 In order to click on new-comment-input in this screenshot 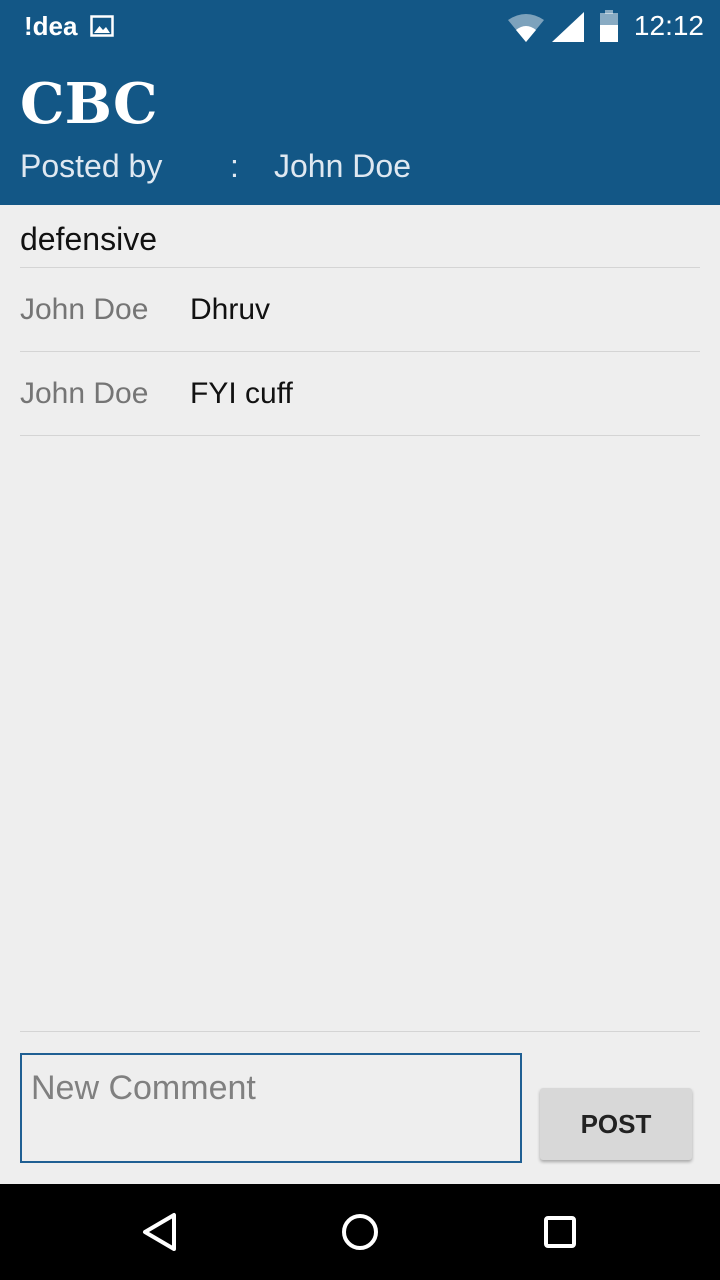, I will do `click(271, 1108)`.